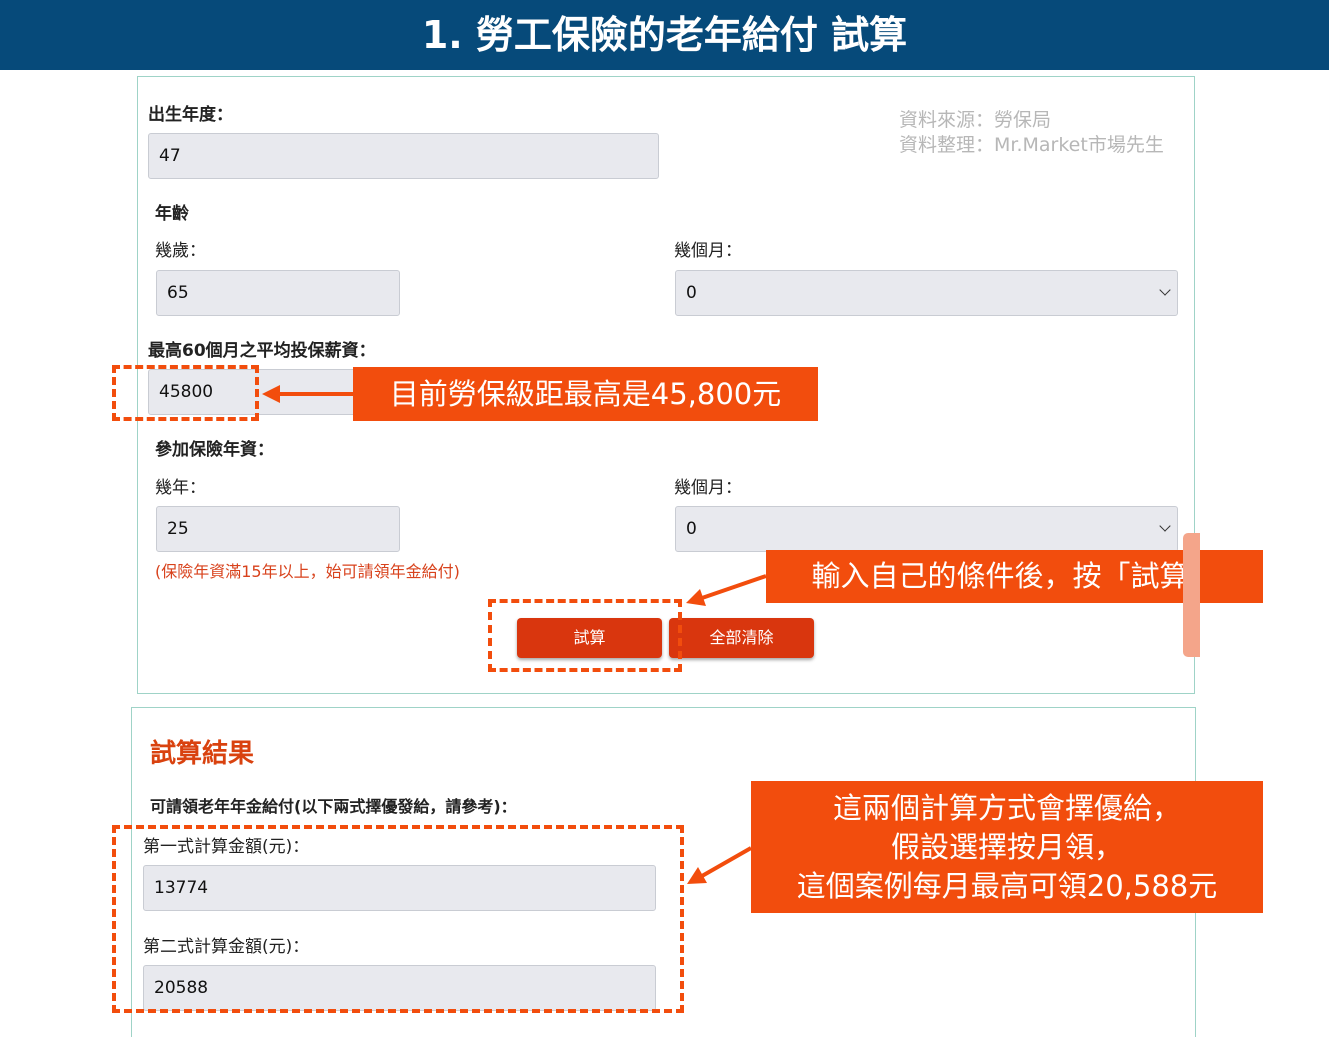 The width and height of the screenshot is (1329, 1047). Describe the element at coordinates (696, 597) in the screenshot. I see `calculate-arrow-head` at that location.